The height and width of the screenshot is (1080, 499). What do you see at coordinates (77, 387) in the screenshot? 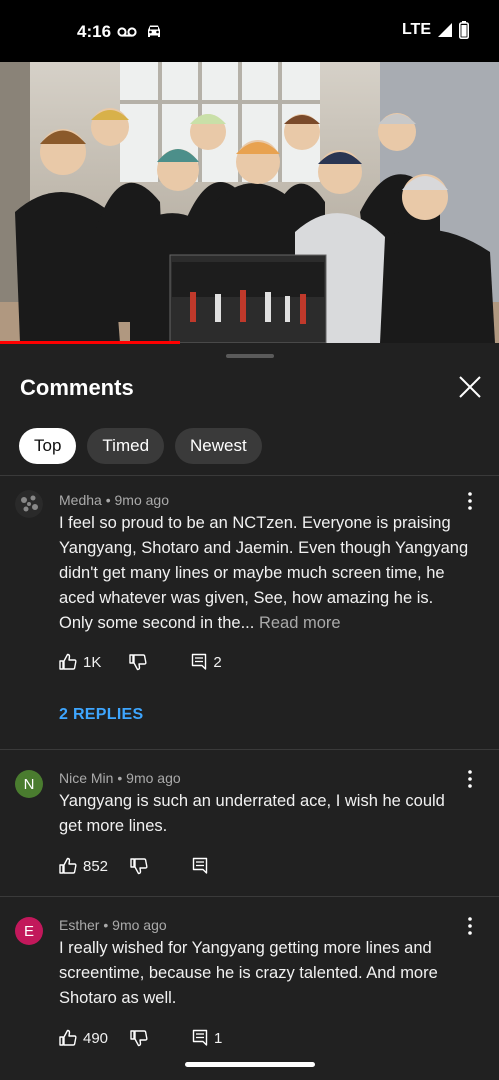
I see `sheet-title: Comments` at bounding box center [77, 387].